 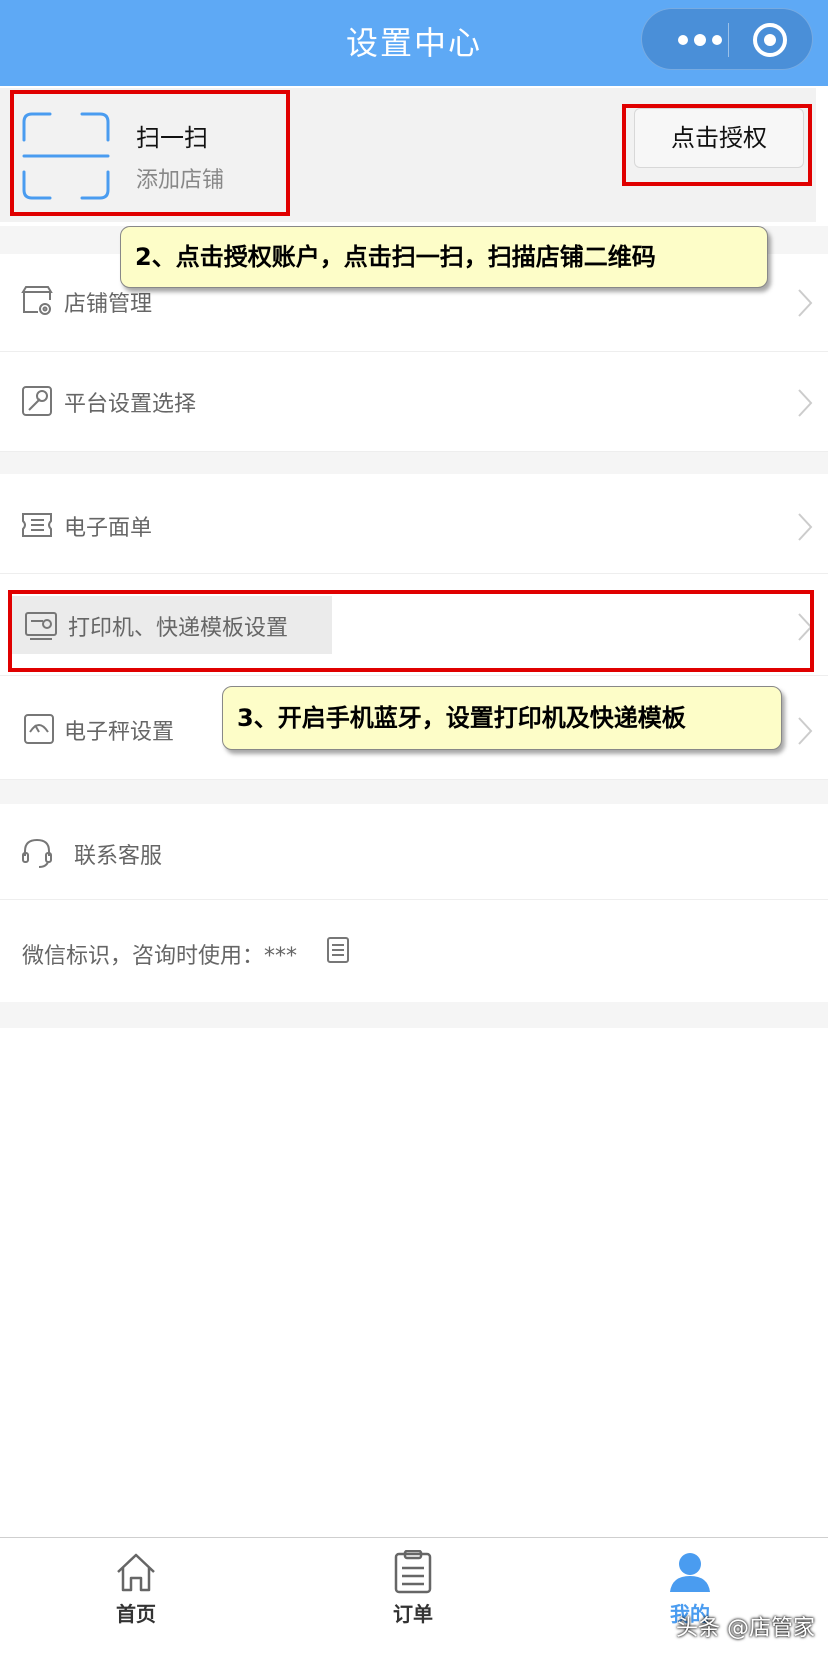 I want to click on menu-label-e-waybill: 电子面单, so click(x=108, y=528).